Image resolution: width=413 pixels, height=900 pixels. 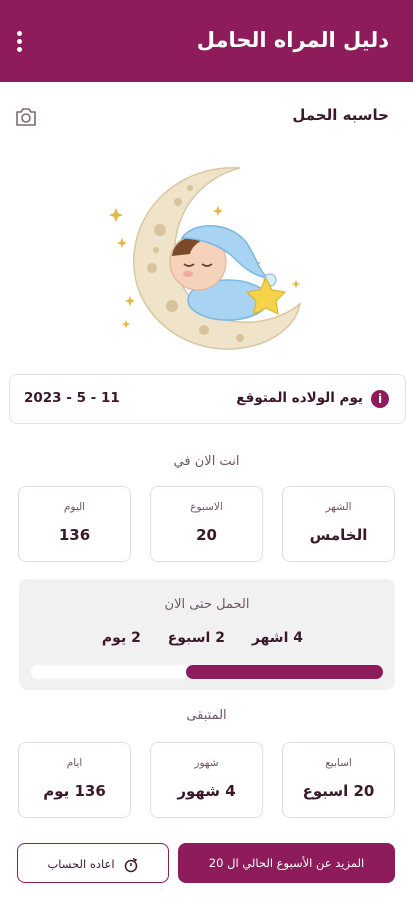 What do you see at coordinates (72, 398) in the screenshot?
I see `due-date-value: 2023 - 5 - 11` at bounding box center [72, 398].